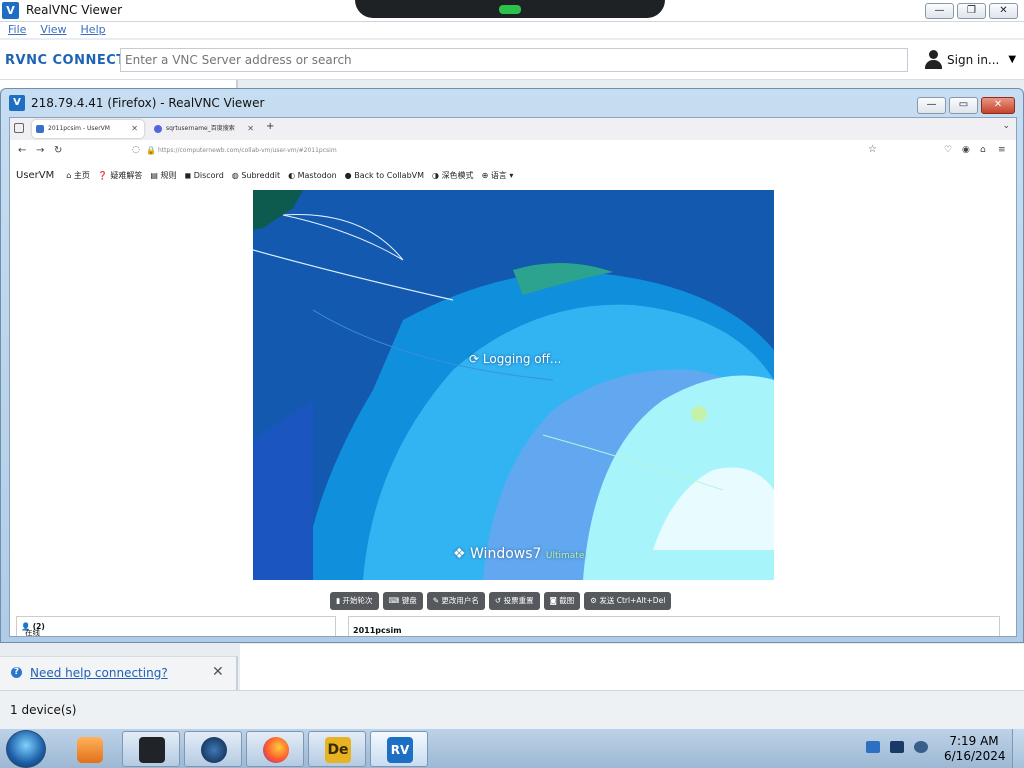  What do you see at coordinates (632, 667) in the screenshot?
I see `device-list-area` at bounding box center [632, 667].